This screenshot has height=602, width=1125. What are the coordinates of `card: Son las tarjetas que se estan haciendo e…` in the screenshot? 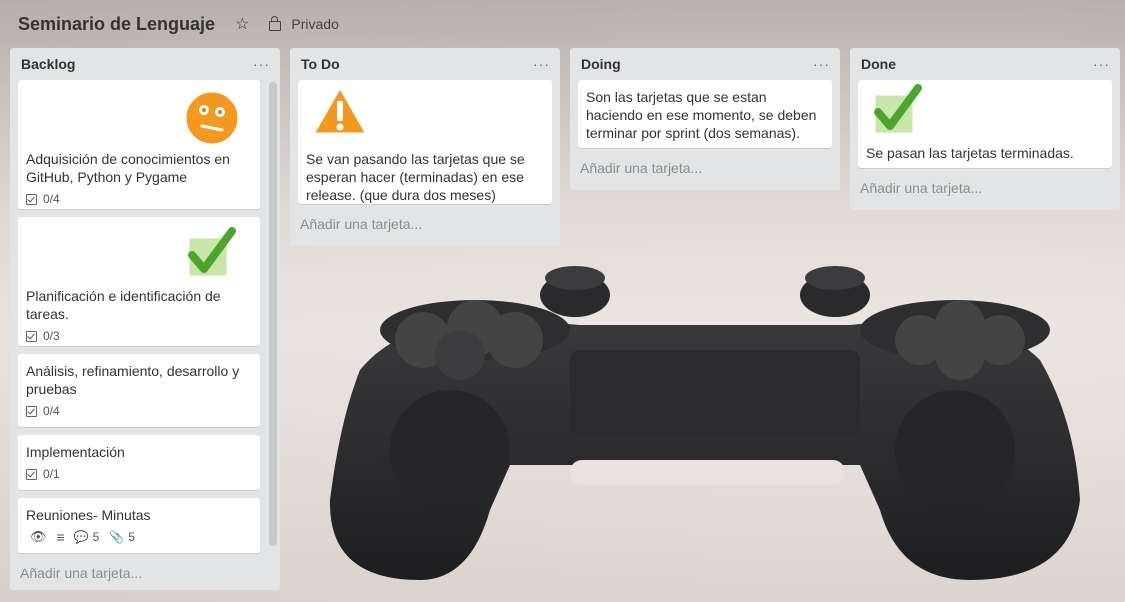 It's located at (705, 114).